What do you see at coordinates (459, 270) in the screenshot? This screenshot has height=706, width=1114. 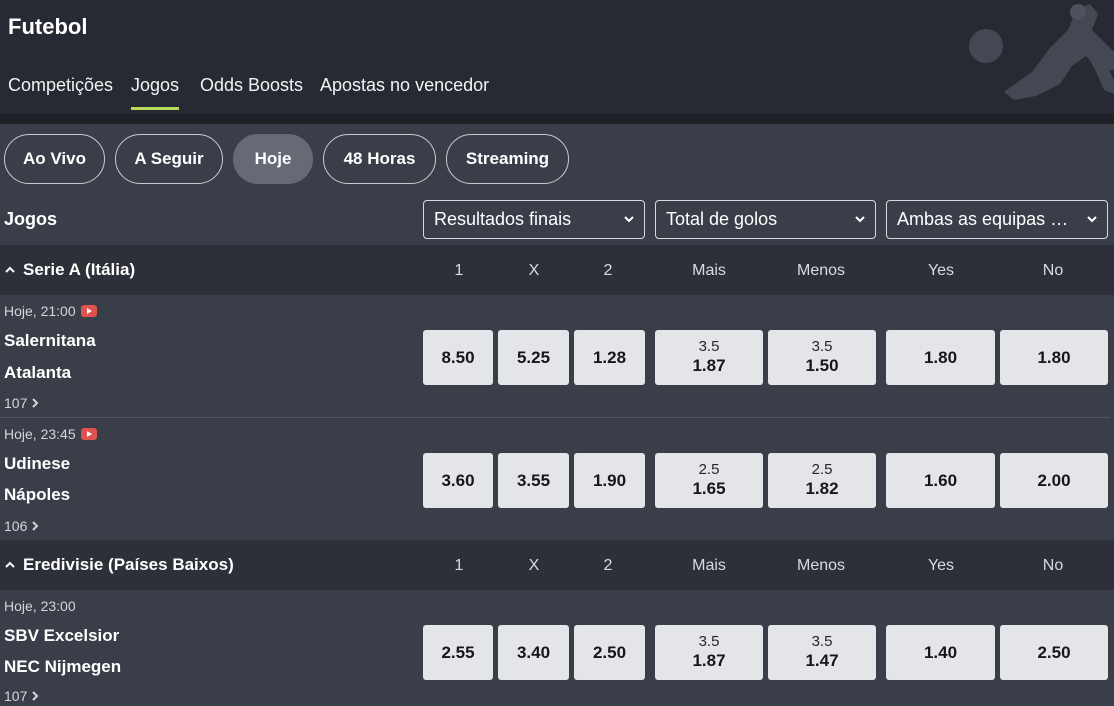 I see `col-header-1: 1` at bounding box center [459, 270].